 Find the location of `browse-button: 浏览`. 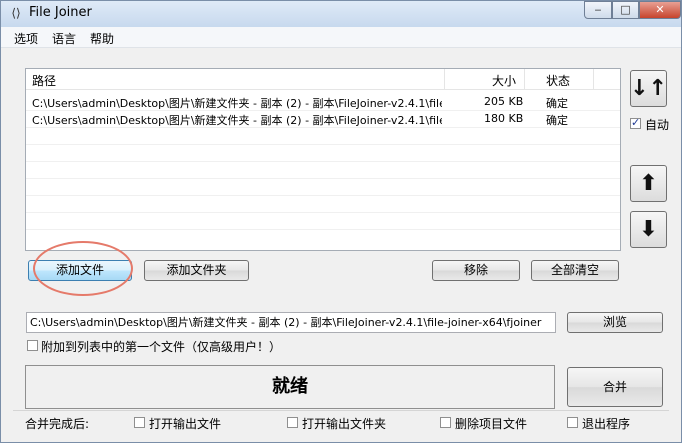

browse-button: 浏览 is located at coordinates (615, 322).